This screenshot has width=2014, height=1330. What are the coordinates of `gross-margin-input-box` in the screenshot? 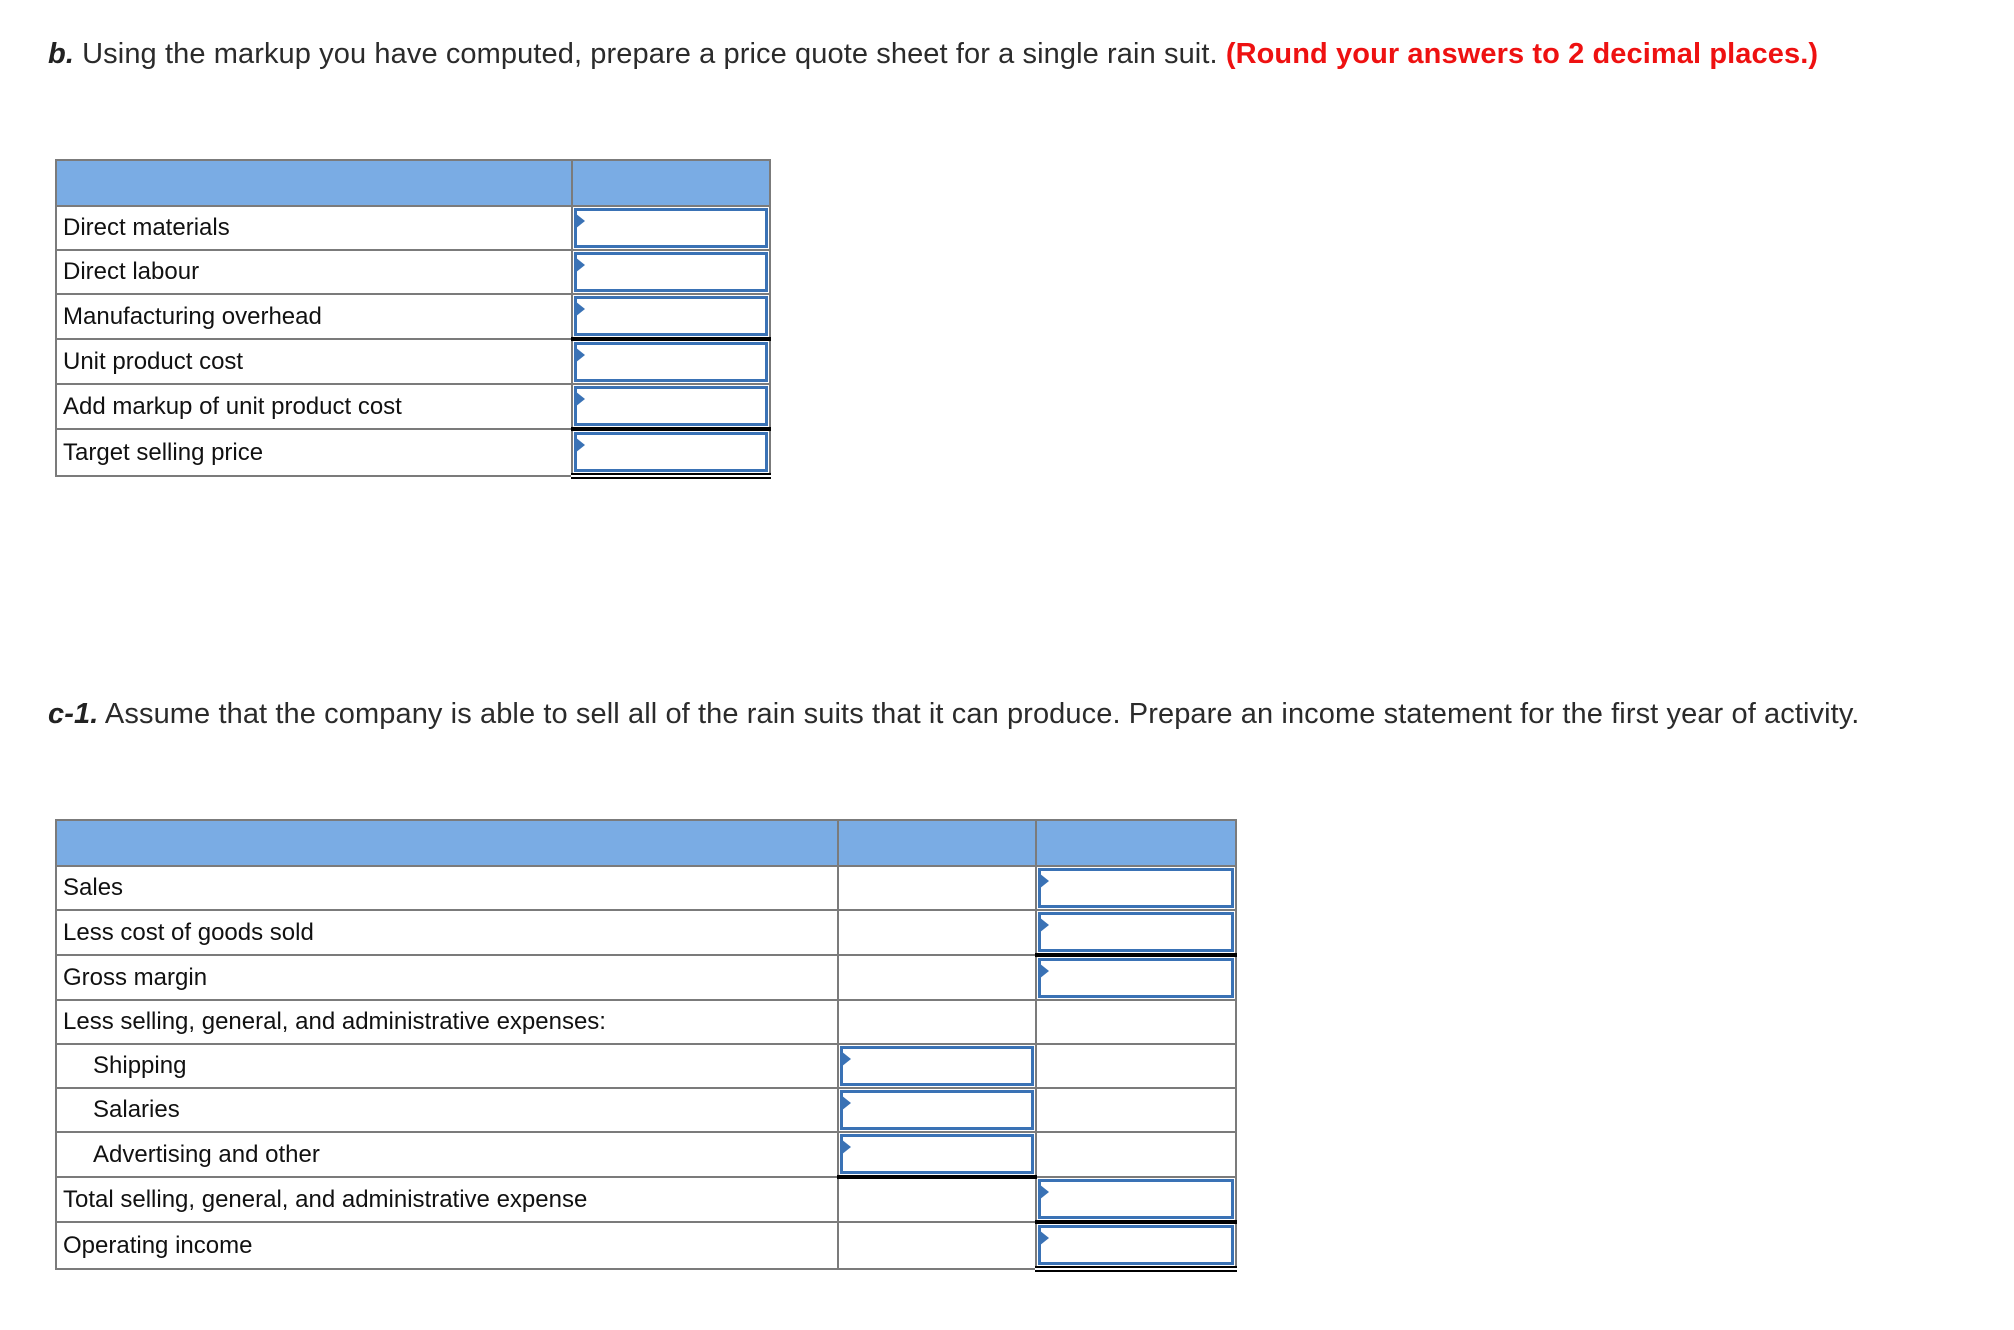 It's located at (1136, 978).